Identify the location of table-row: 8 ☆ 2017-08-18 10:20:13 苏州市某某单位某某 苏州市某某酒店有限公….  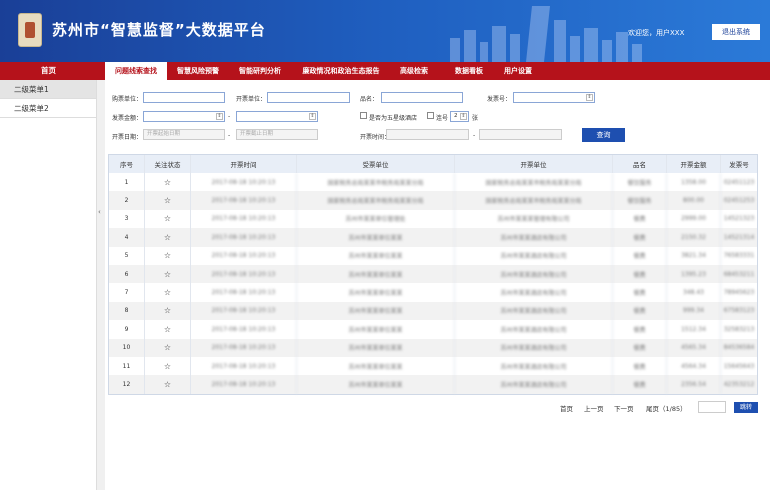
(433, 311).